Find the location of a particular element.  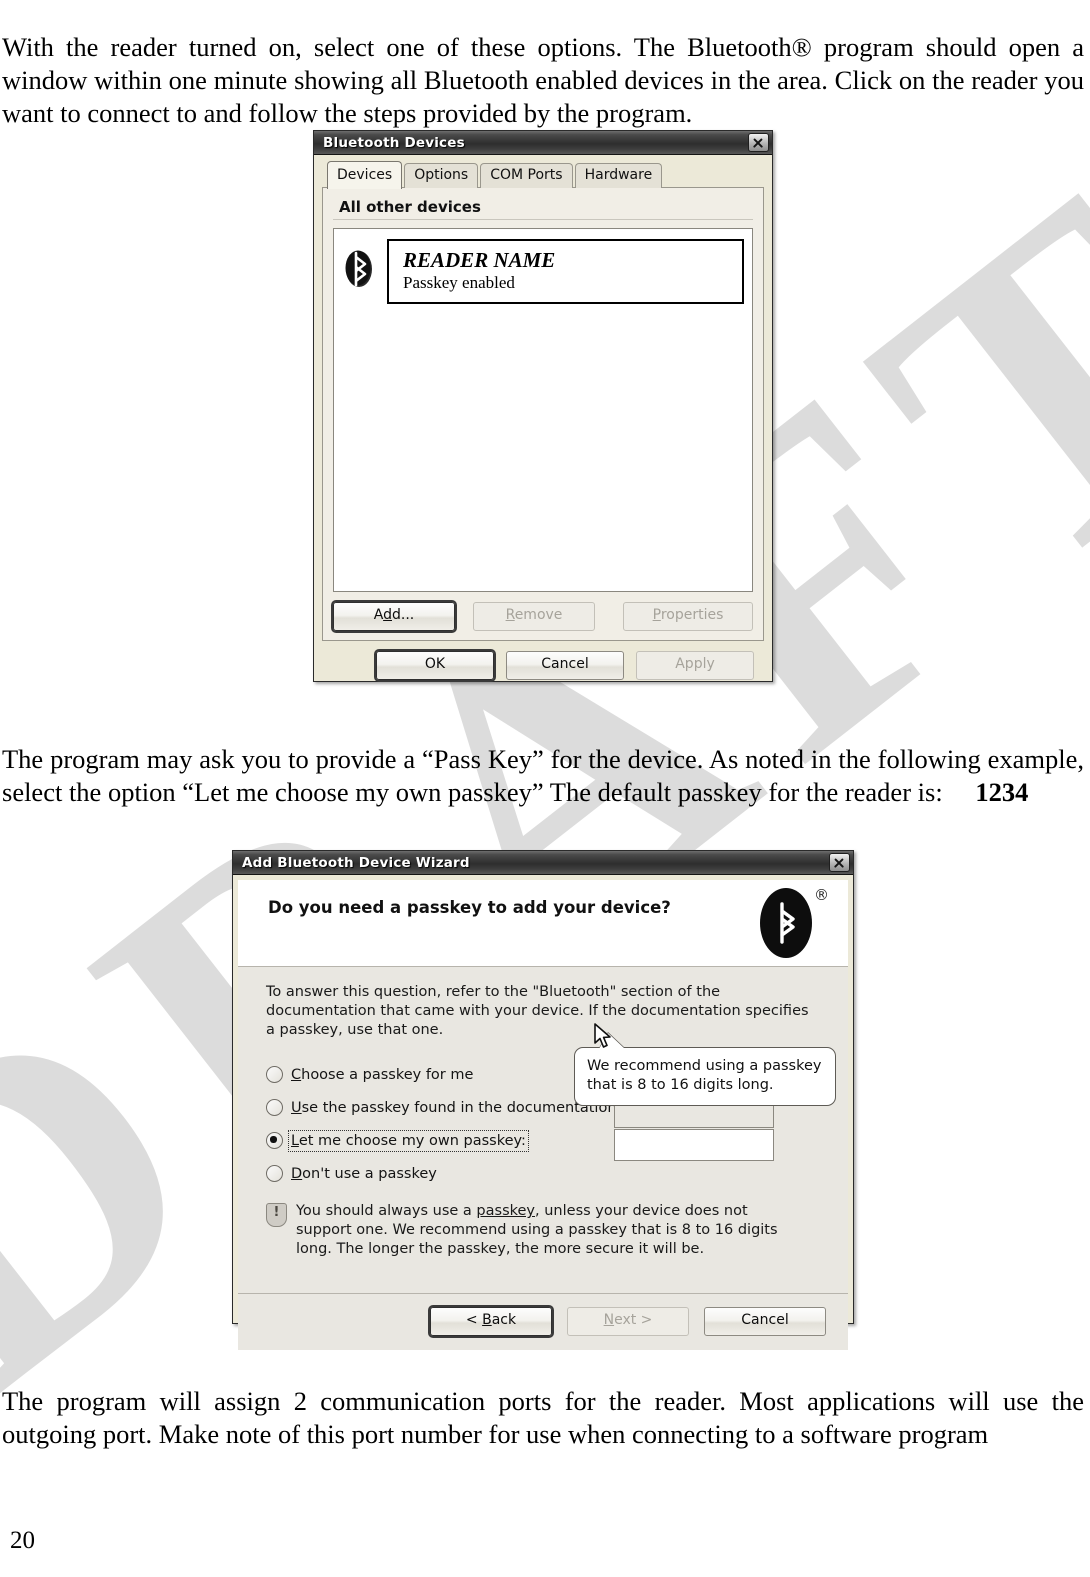

option-choose-own-passkey: Let me choose my own passkey: is located at coordinates (543, 1145).